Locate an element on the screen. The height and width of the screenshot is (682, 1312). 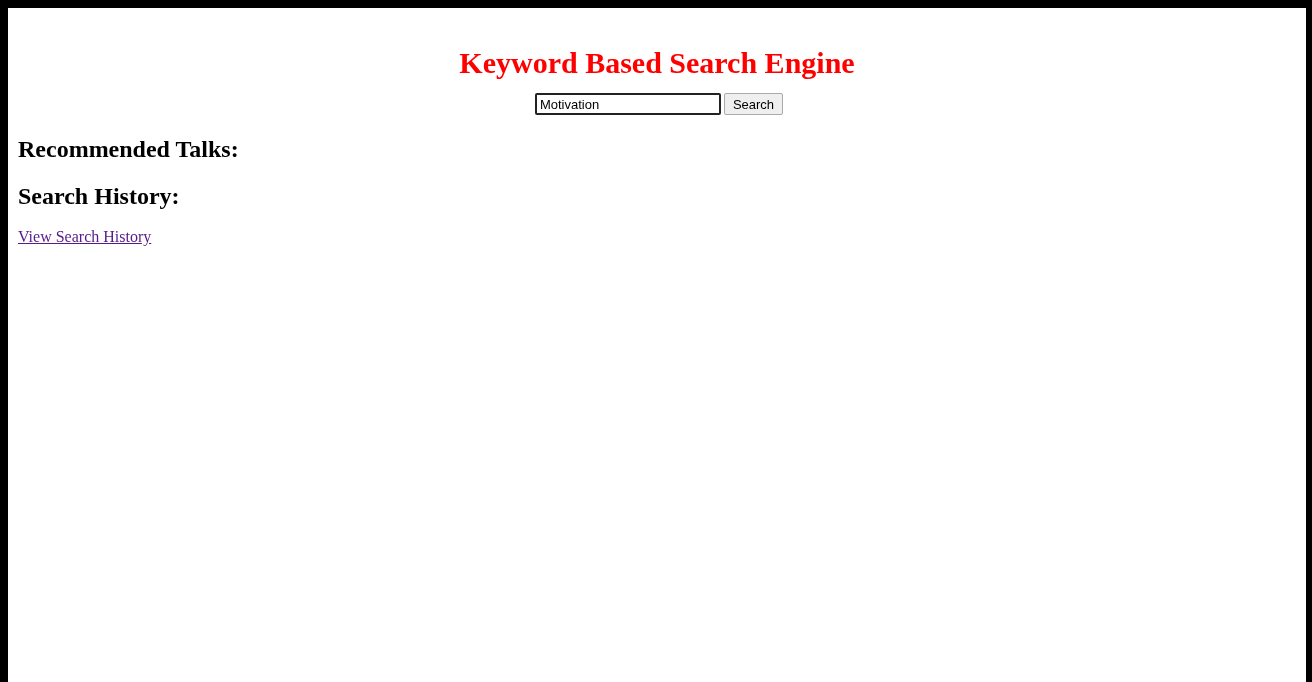
search-field: Motivation is located at coordinates (627, 104).